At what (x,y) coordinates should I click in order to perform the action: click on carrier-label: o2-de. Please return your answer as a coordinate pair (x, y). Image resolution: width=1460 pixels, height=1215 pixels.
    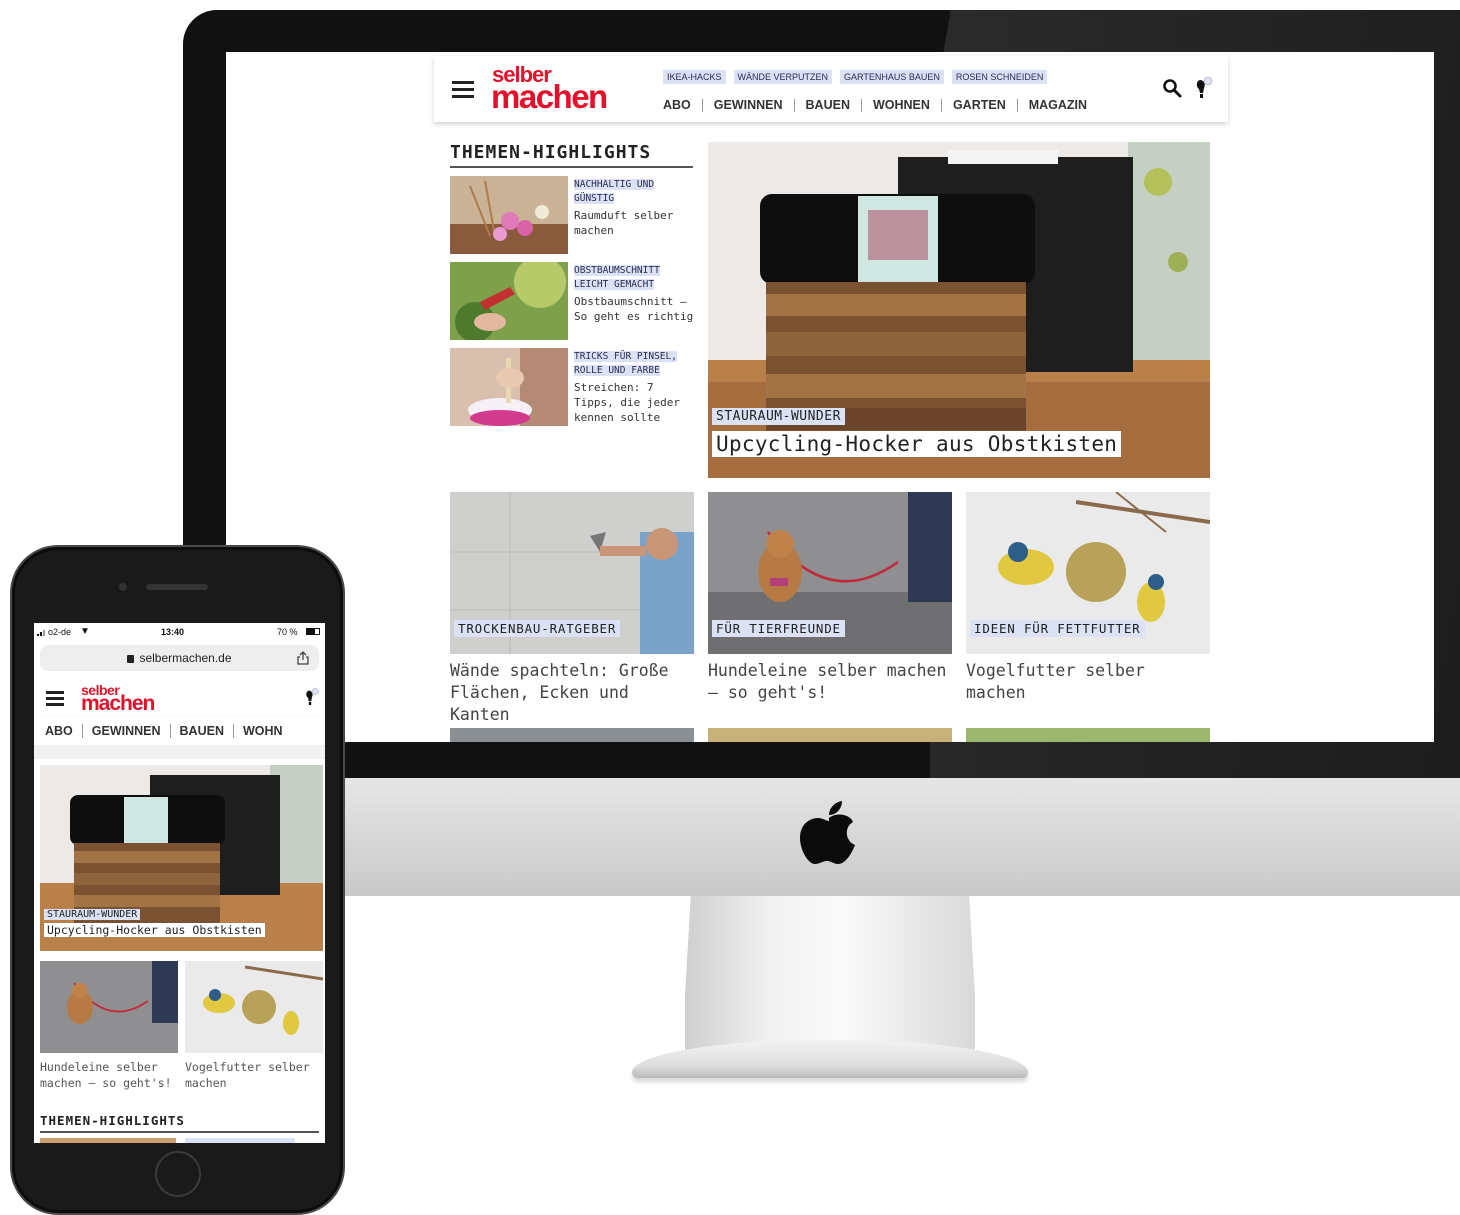
    Looking at the image, I should click on (60, 632).